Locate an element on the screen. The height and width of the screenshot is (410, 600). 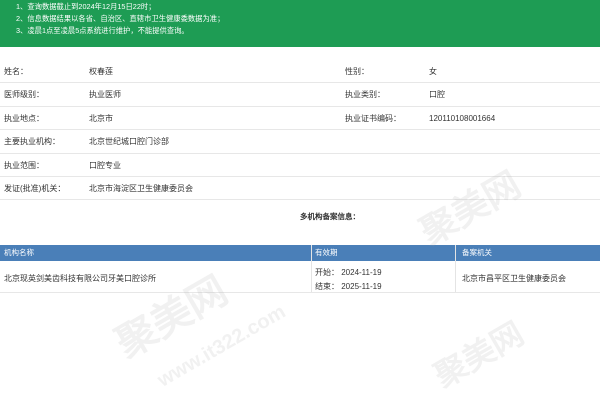
header-institution-name: 机构名称 is located at coordinates (19, 252).